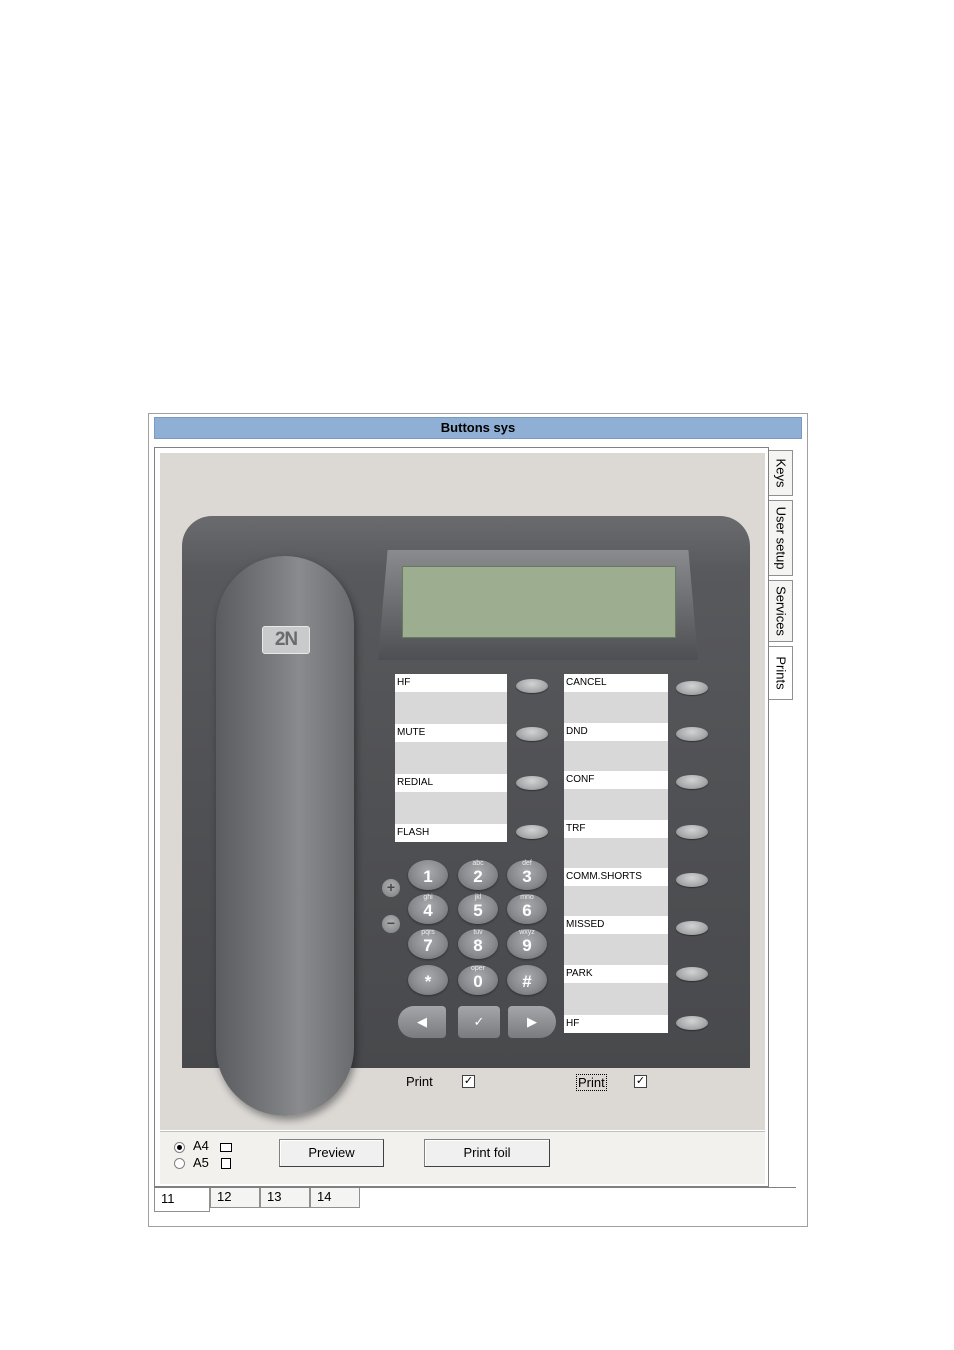 This screenshot has height=1350, width=954. I want to click on tab-12: 12, so click(235, 1198).